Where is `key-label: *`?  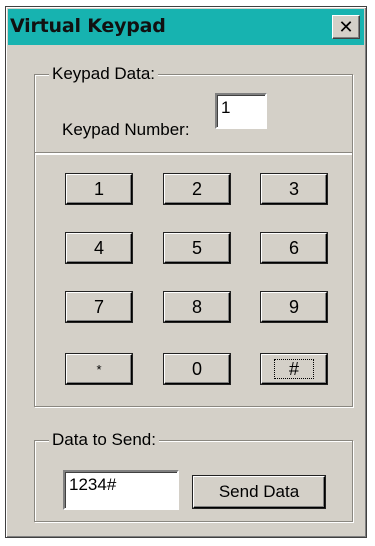
key-label: * is located at coordinates (99, 369).